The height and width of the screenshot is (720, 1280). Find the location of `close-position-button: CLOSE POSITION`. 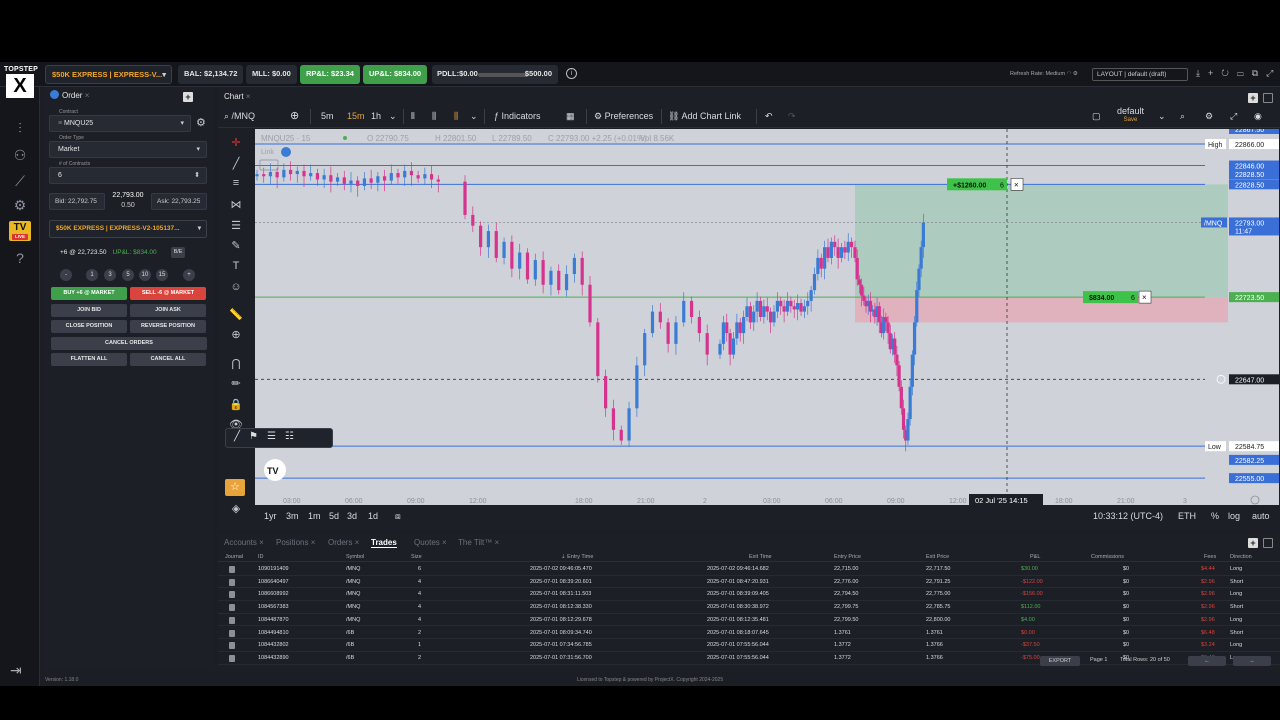

close-position-button: CLOSE POSITION is located at coordinates (89, 326).